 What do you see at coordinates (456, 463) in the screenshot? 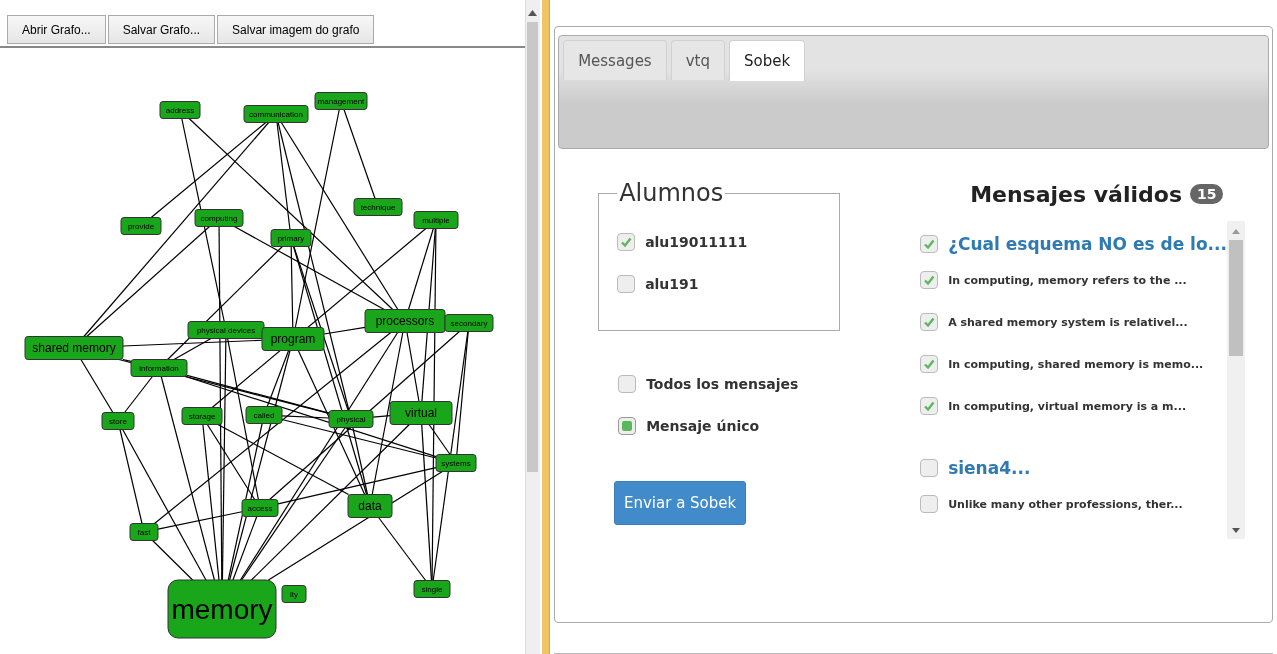
I see `graph-node: systems` at bounding box center [456, 463].